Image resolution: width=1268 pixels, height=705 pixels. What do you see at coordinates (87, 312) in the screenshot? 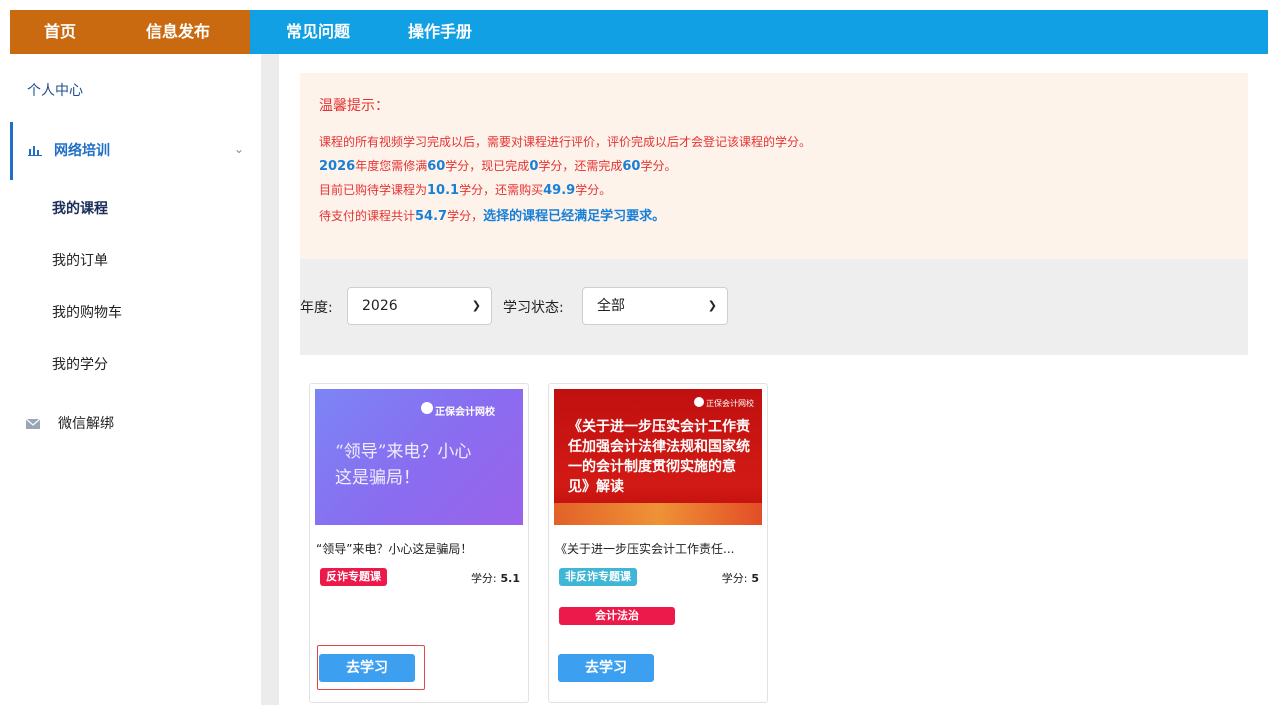
I see `sidebar-item-my-cart: 我的购物车` at bounding box center [87, 312].